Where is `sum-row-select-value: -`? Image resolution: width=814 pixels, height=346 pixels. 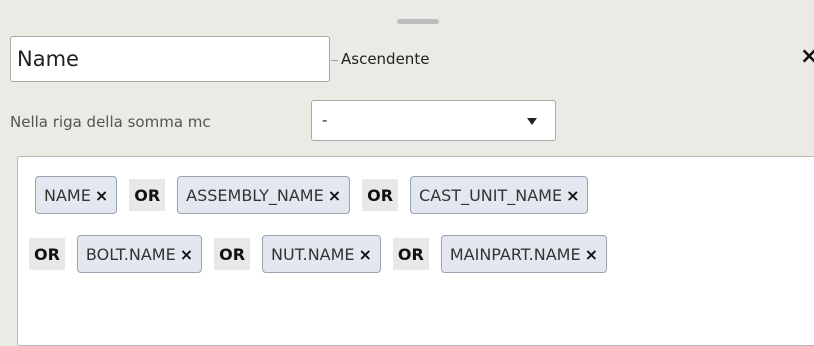
sum-row-select-value: - is located at coordinates (325, 120).